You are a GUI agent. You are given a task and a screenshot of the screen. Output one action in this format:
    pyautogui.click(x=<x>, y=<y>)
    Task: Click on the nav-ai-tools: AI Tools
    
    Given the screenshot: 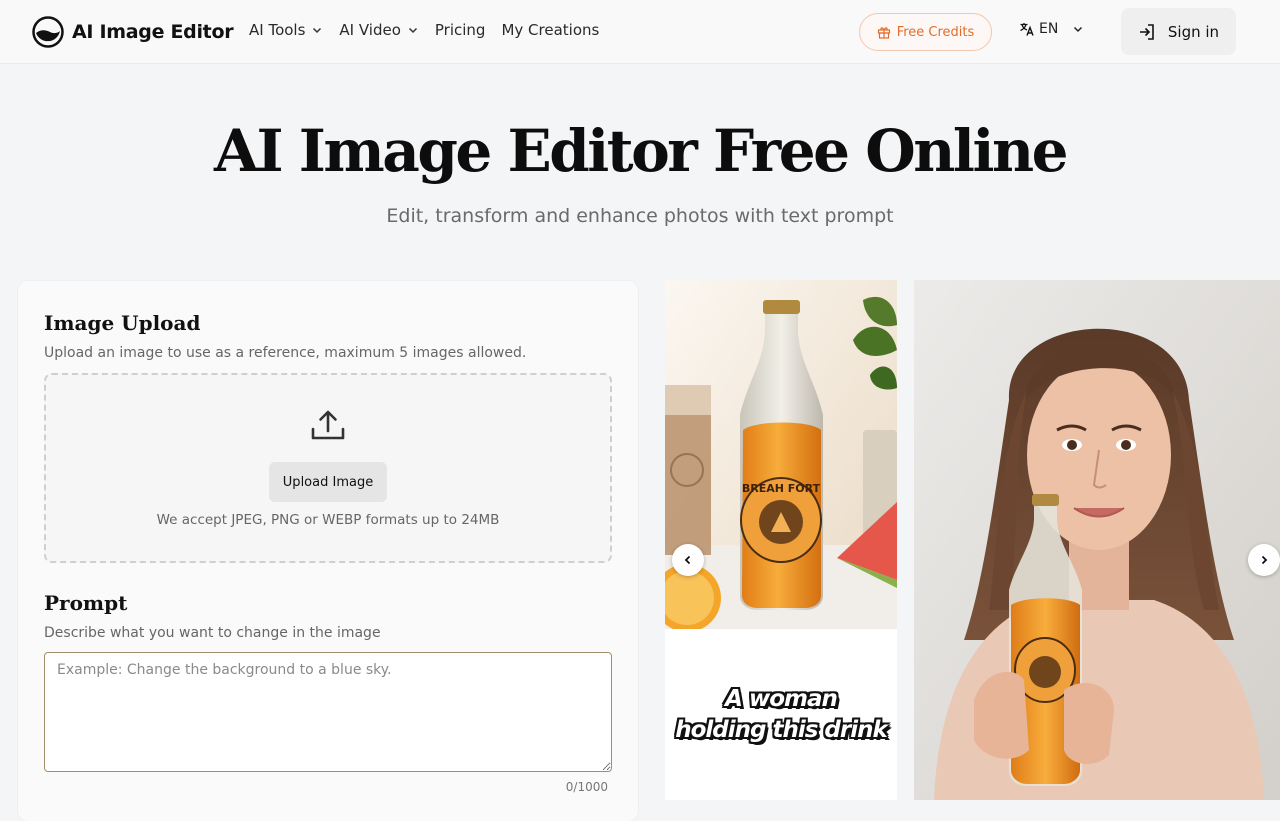 What is the action you would take?
    pyautogui.click(x=286, y=30)
    